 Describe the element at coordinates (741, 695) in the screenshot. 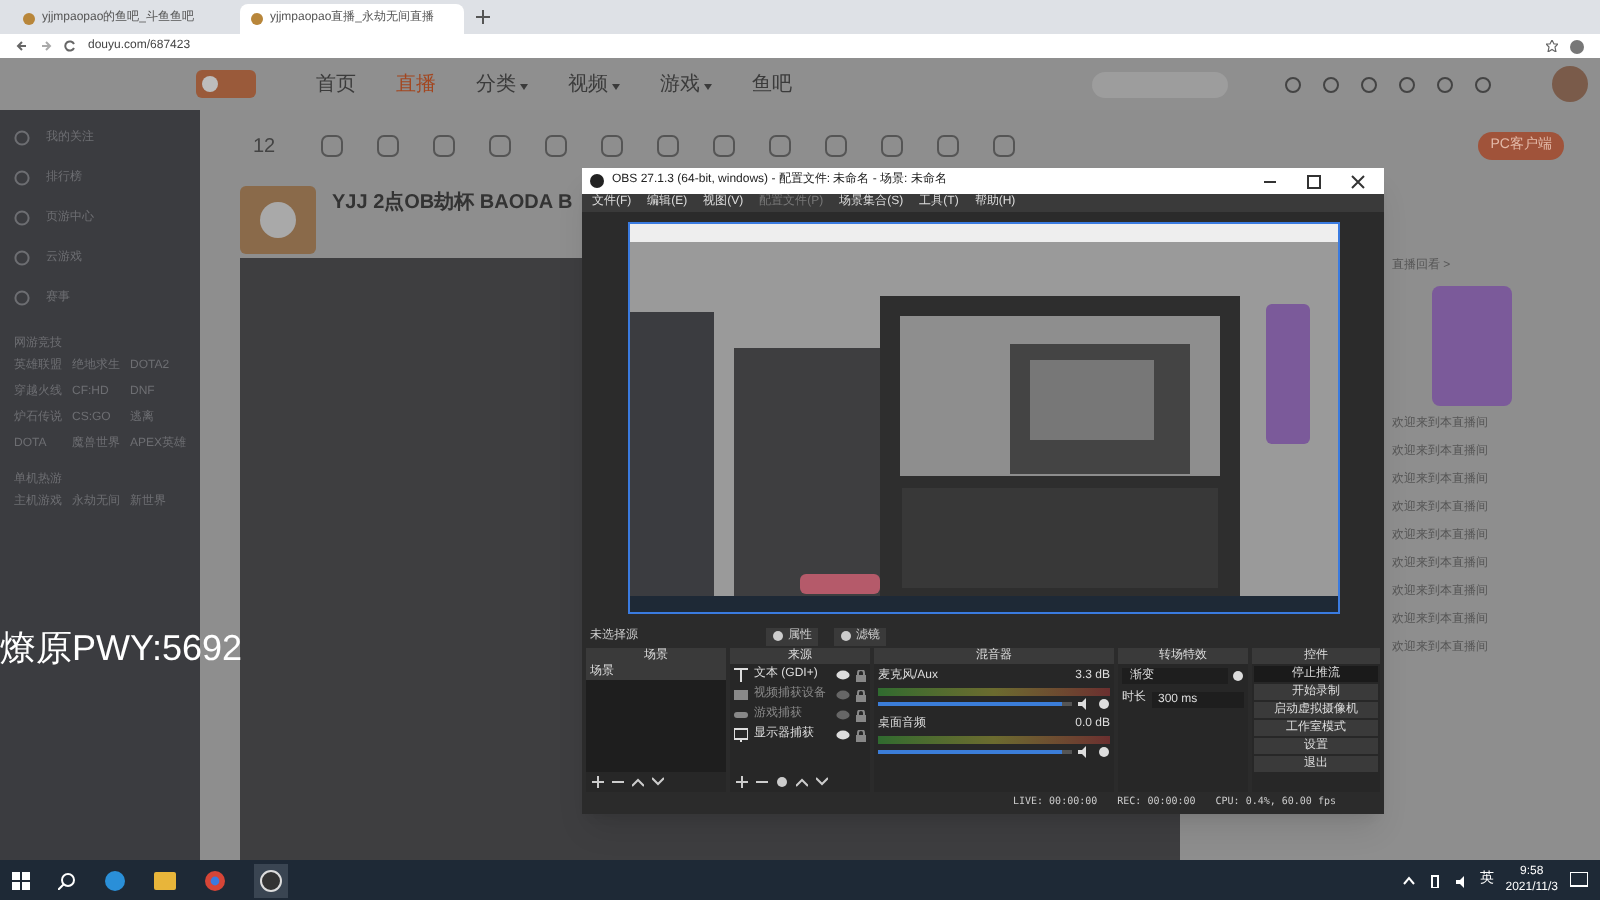

I see `camera-icon` at that location.